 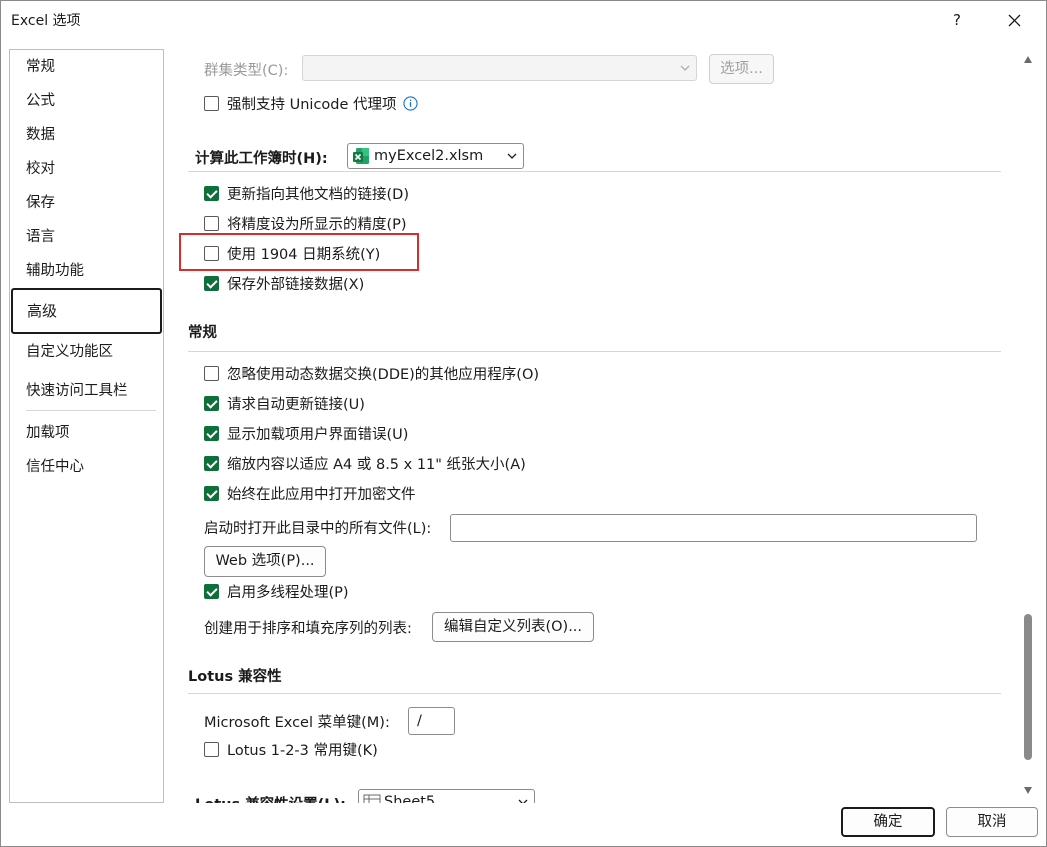 What do you see at coordinates (202, 333) in the screenshot?
I see `general-section-title: 常规` at bounding box center [202, 333].